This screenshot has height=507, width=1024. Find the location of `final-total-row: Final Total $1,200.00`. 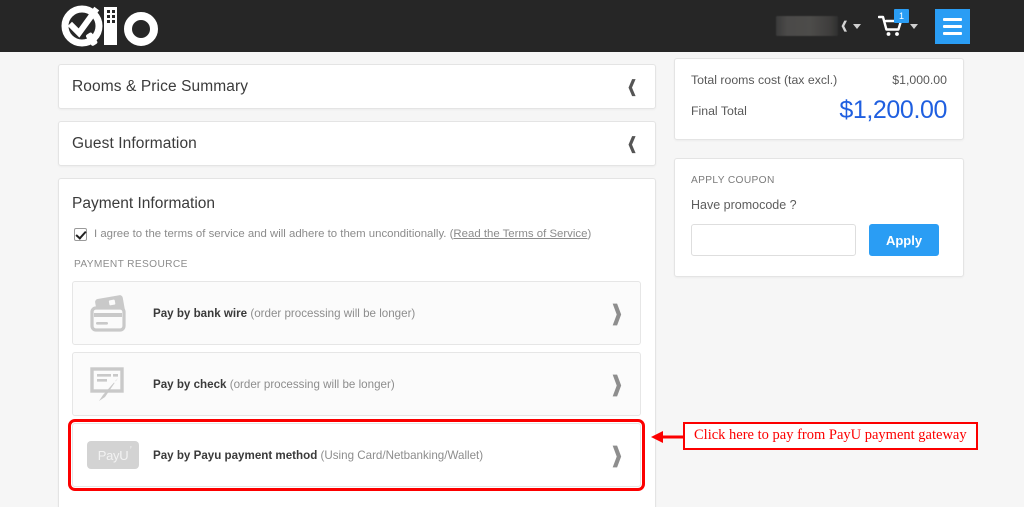

final-total-row: Final Total $1,200.00 is located at coordinates (819, 110).